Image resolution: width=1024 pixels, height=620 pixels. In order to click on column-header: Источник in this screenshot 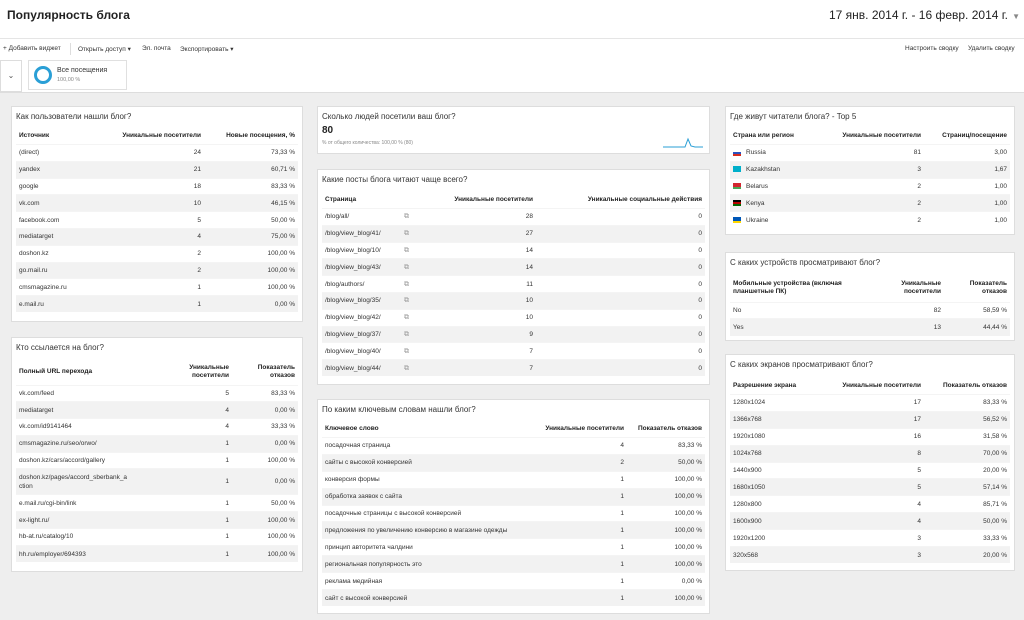, I will do `click(61, 136)`.